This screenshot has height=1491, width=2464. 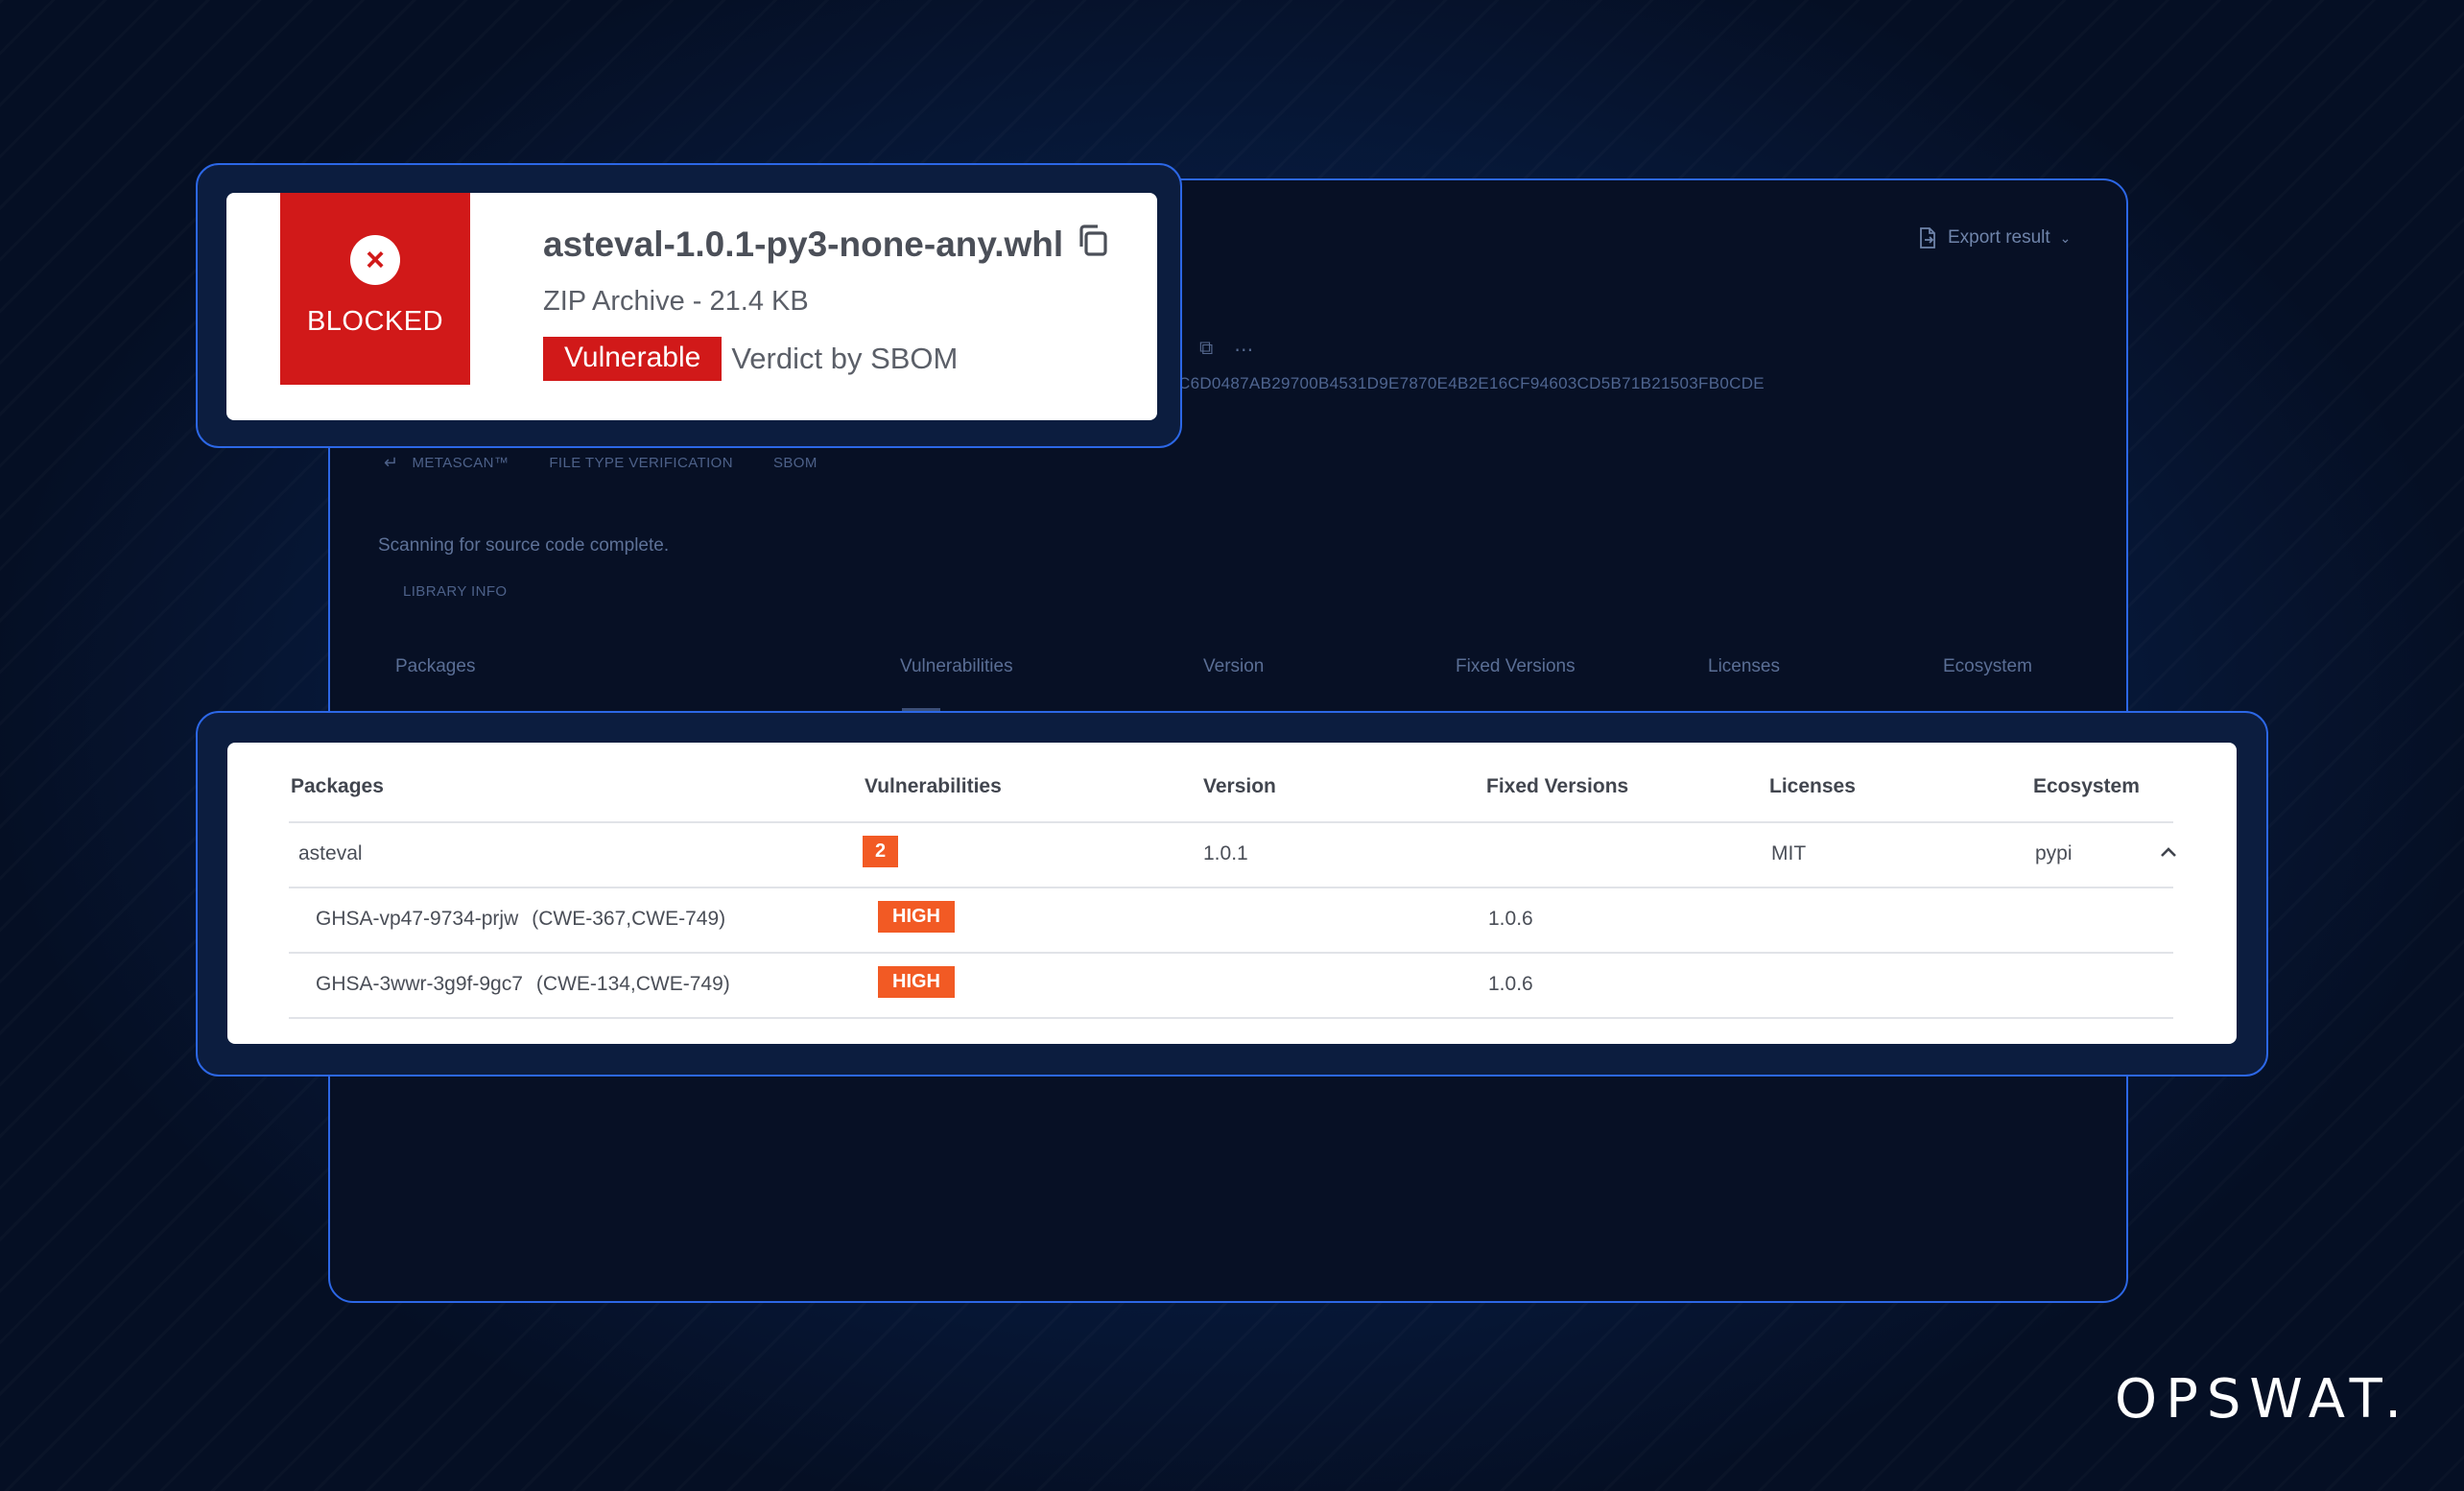 I want to click on library-info-tab: LIBRARY INFO, so click(x=455, y=591).